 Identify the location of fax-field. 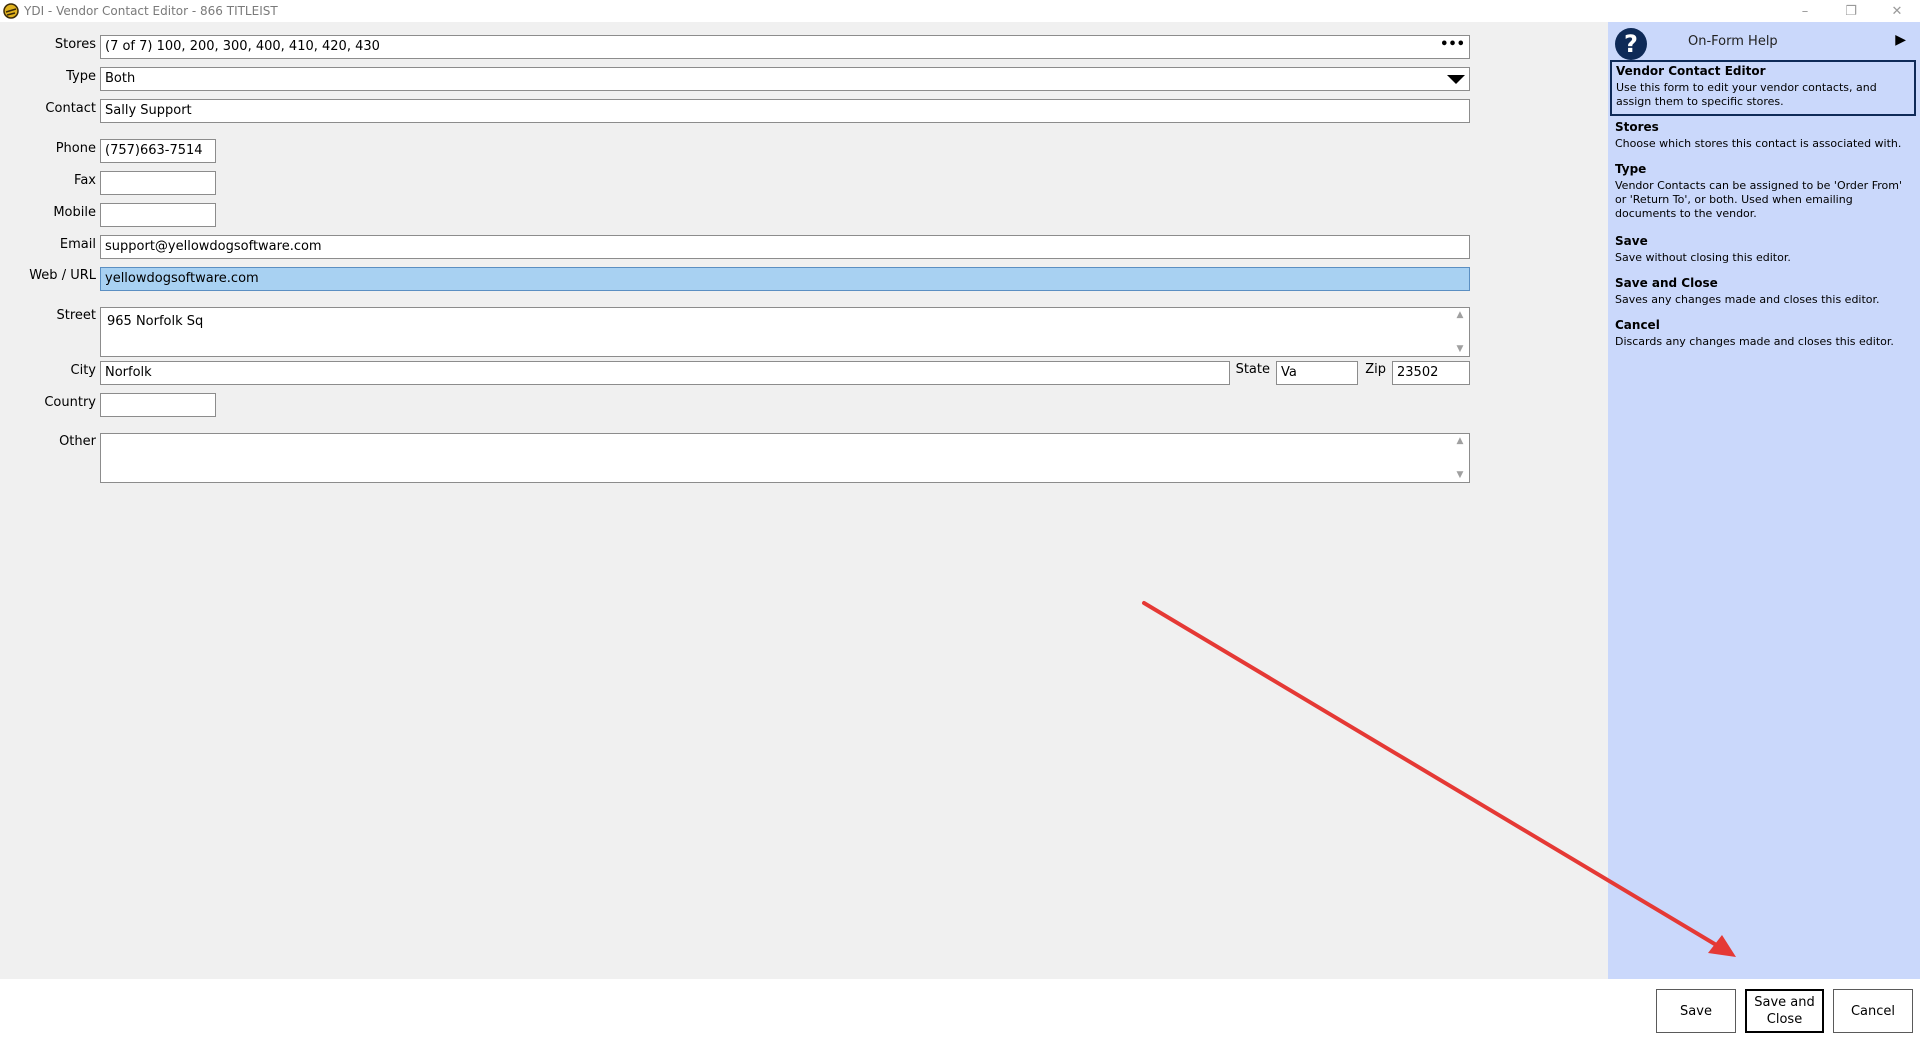
(158, 183).